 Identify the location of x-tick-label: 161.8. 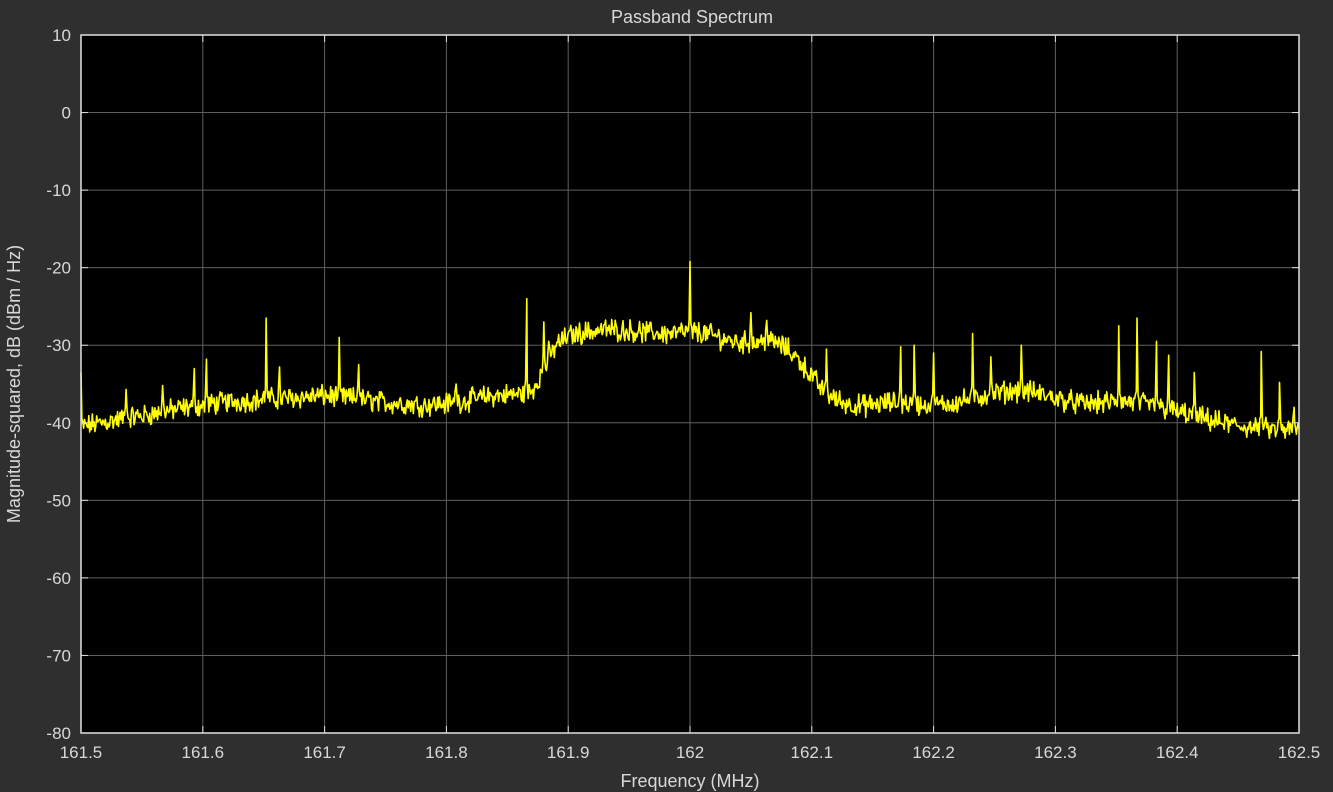
(446, 752).